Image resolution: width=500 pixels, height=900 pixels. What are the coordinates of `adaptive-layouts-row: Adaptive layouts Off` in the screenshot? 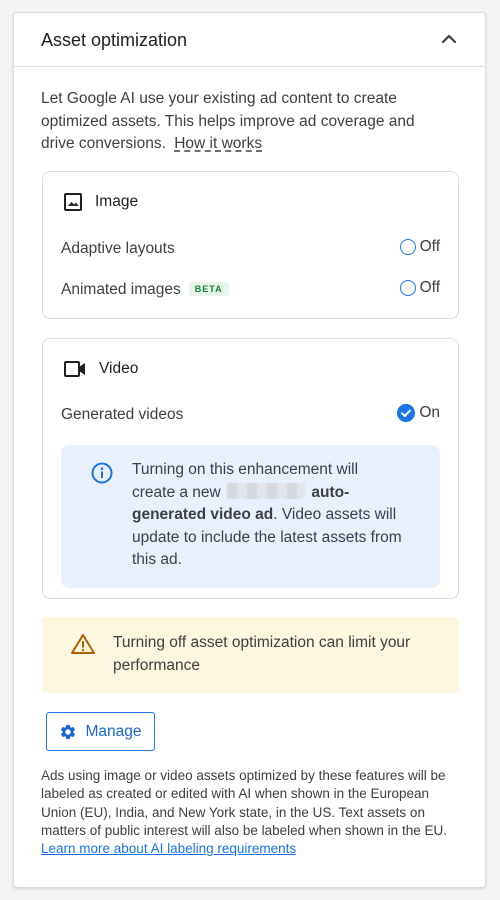 It's located at (250, 250).